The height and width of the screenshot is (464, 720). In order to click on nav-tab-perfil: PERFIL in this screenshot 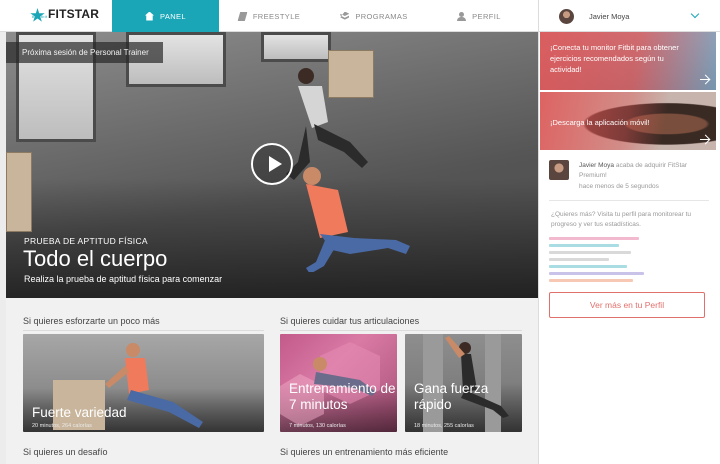, I will do `click(479, 16)`.